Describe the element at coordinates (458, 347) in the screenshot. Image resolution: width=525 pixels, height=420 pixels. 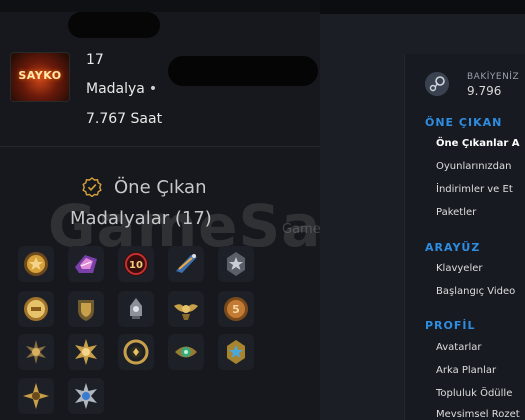
I see `nav-item-avatars: Avatarlar` at that location.